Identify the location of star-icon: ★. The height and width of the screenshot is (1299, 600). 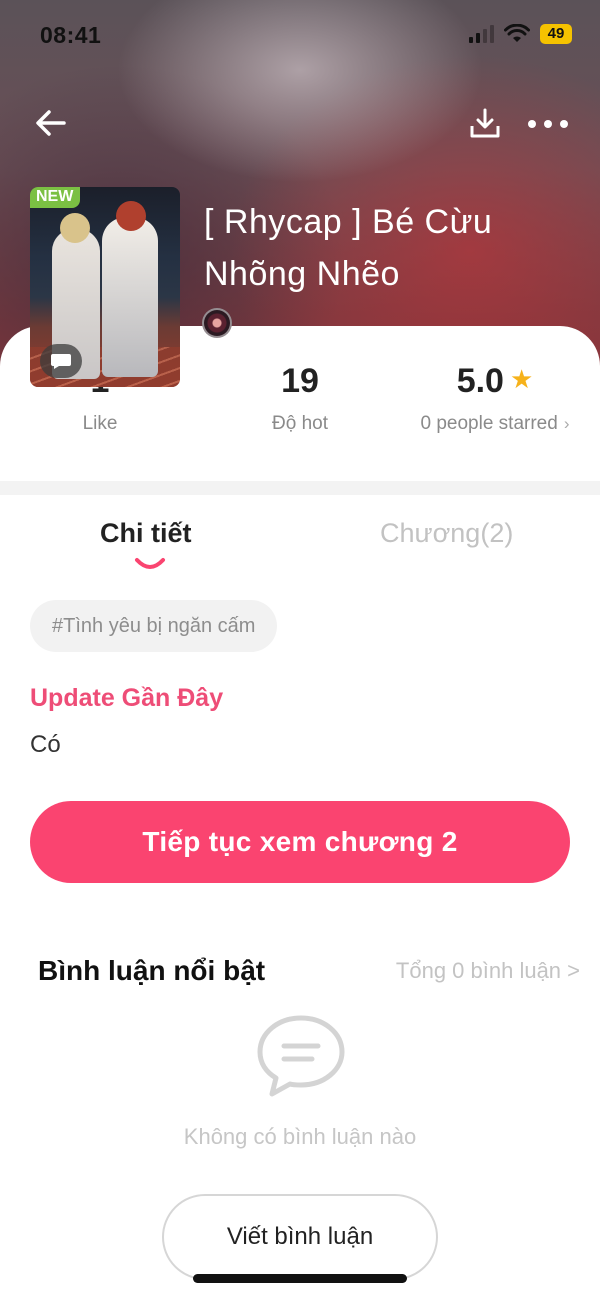
(521, 379).